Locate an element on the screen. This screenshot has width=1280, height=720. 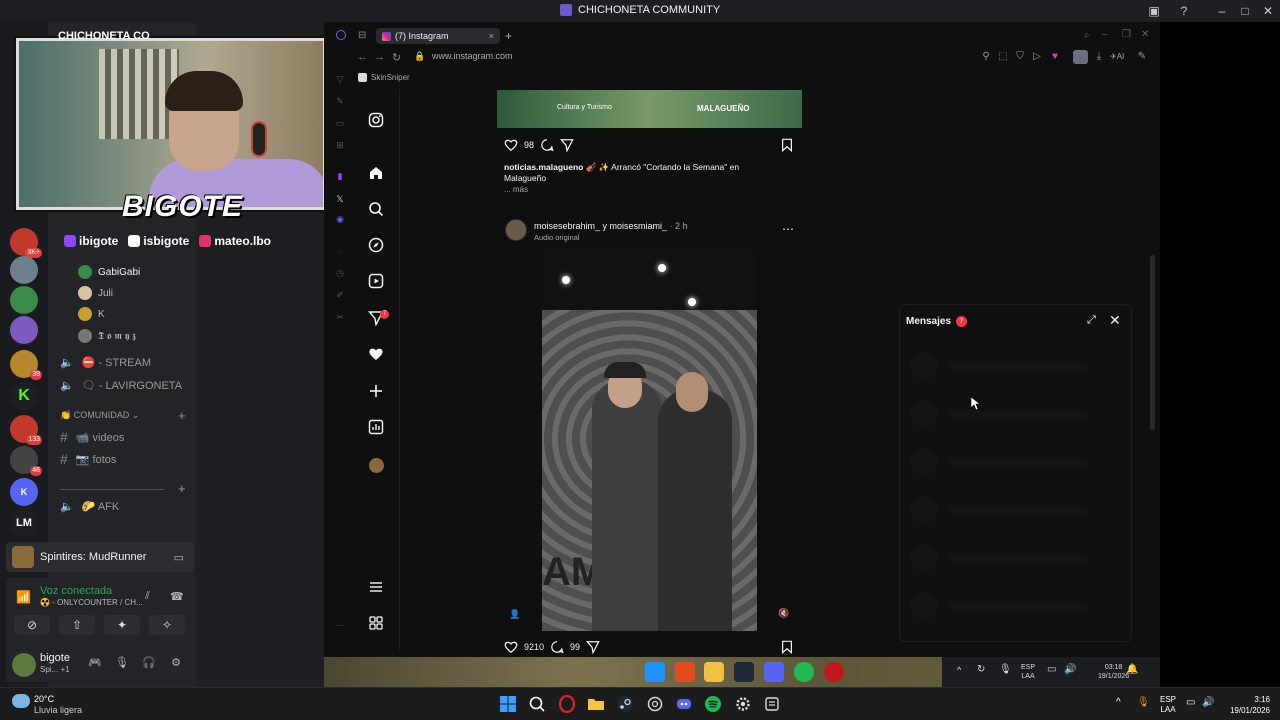
caption-username: noticias.malagueno is located at coordinates (543, 167).